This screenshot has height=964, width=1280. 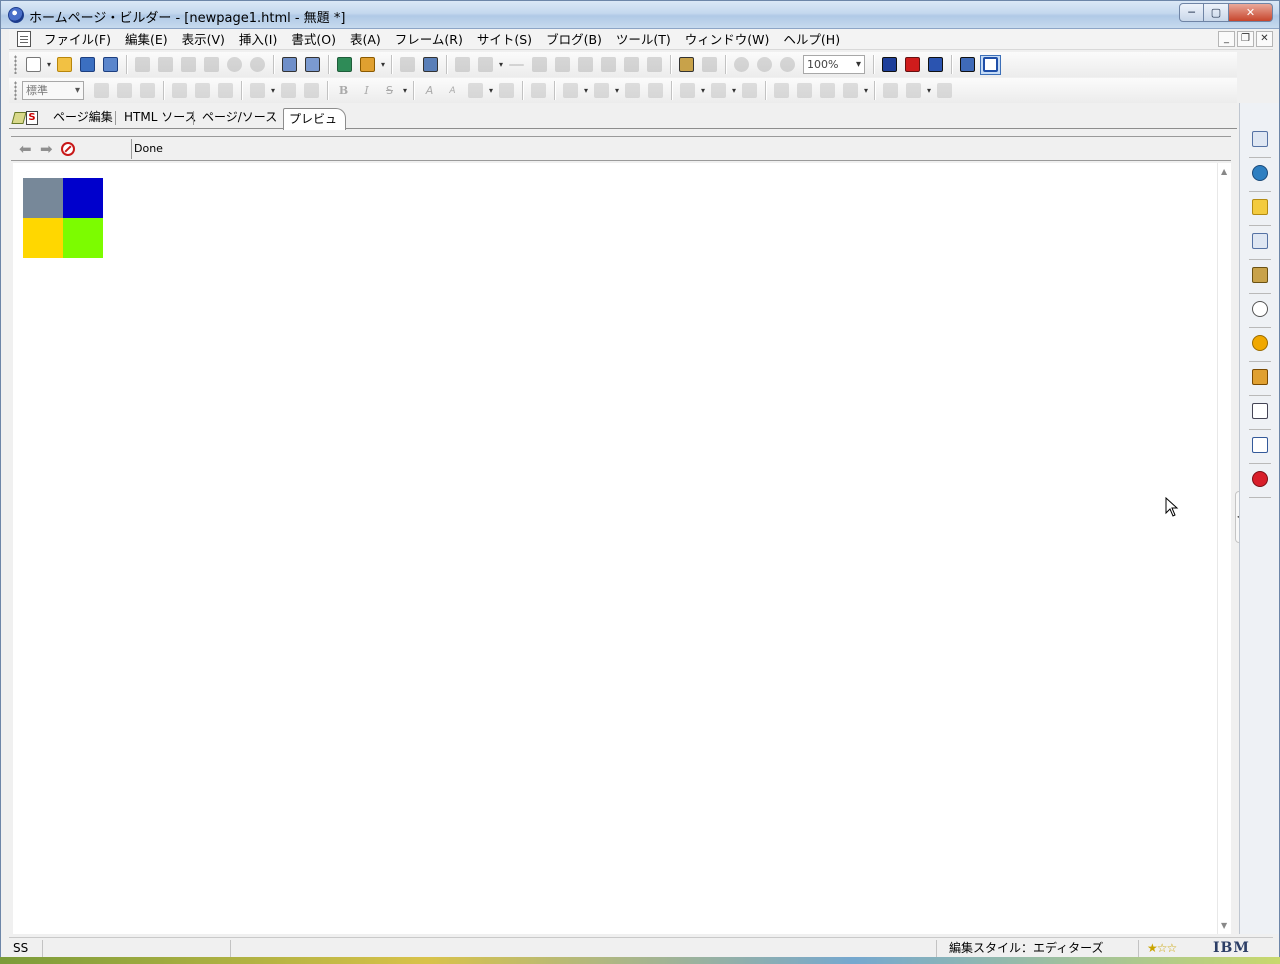 I want to click on menu-frame: フレーム(R), so click(x=429, y=39).